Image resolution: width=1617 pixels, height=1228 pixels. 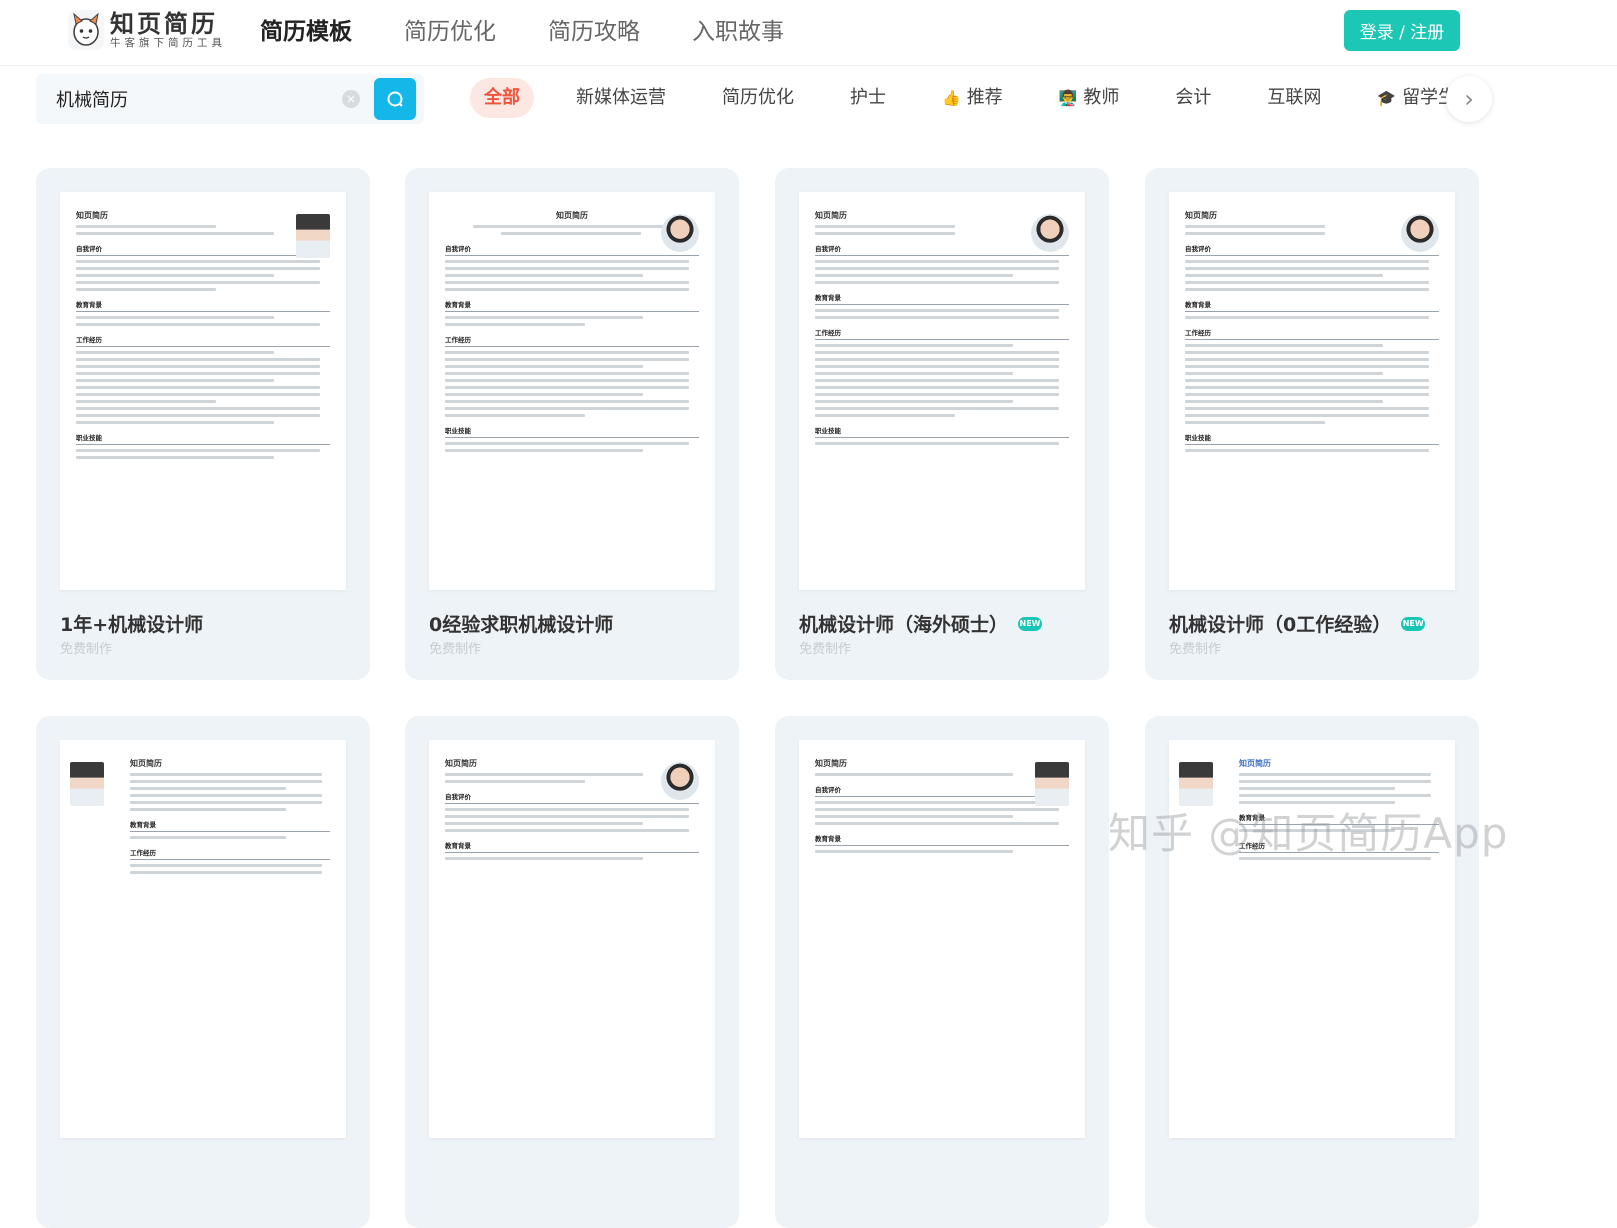 I want to click on filter-chip-recommend: 👍 推荐, so click(x=972, y=98).